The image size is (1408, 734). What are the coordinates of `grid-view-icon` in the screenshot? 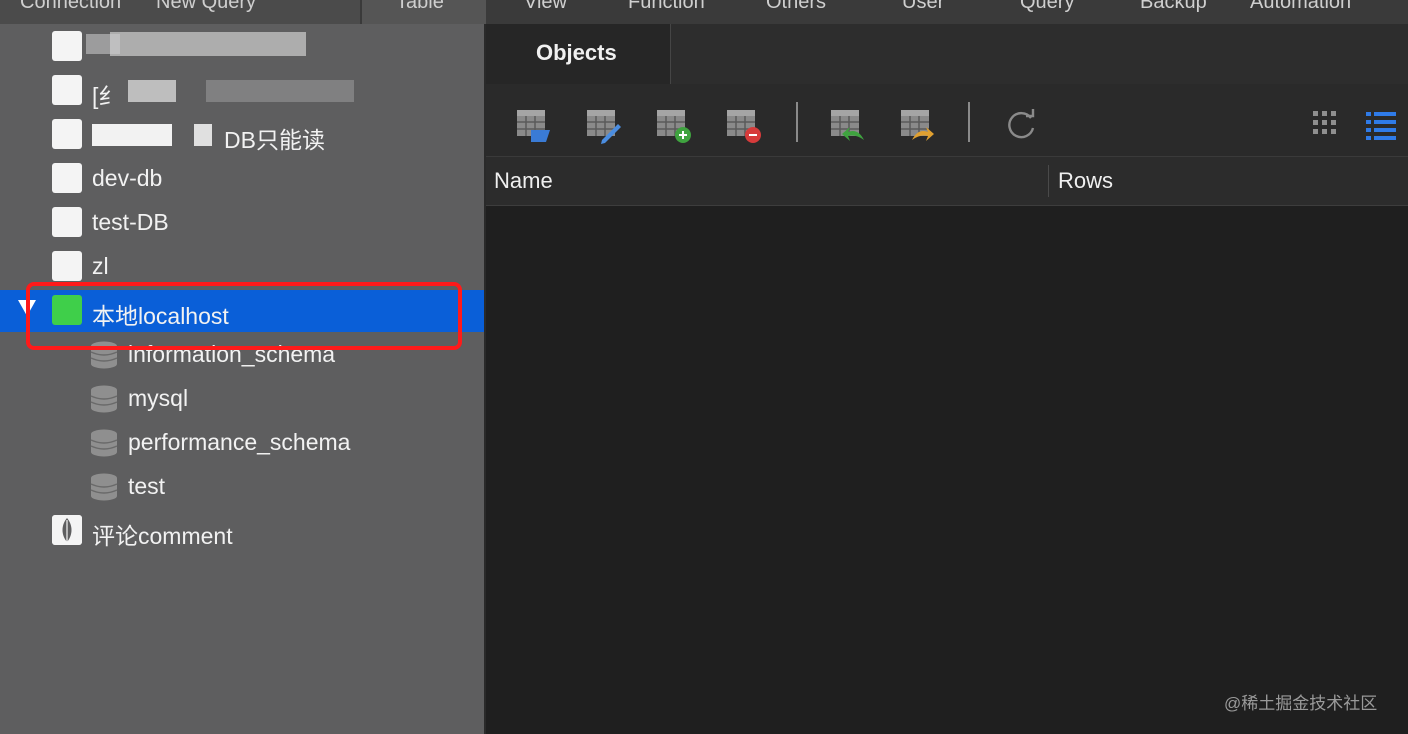 It's located at (1327, 125).